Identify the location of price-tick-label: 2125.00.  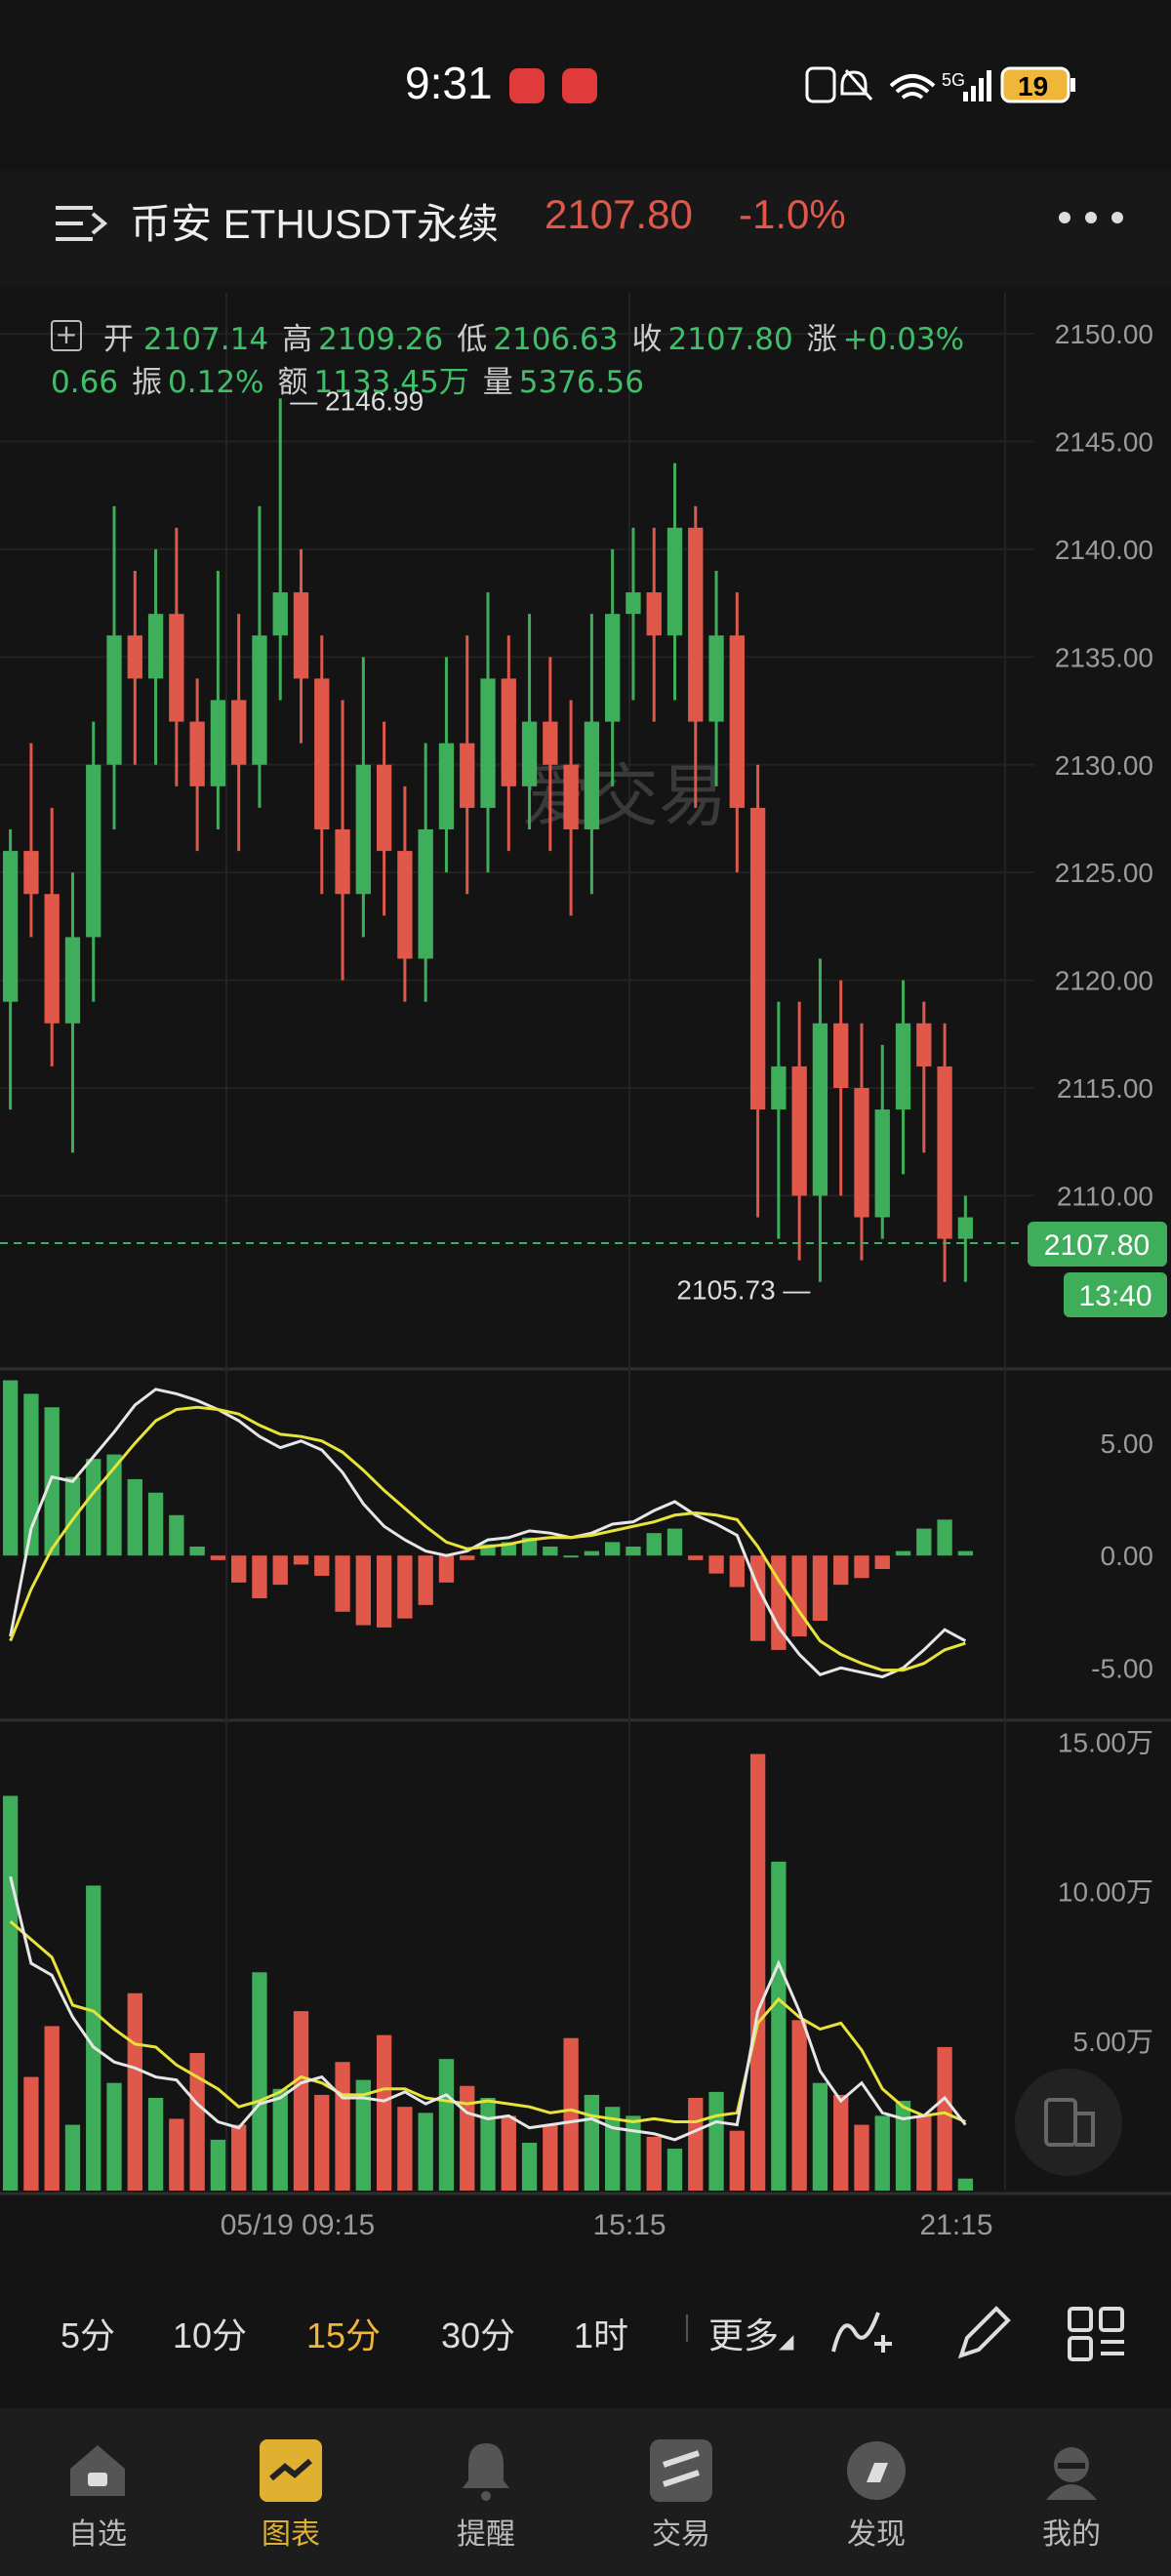
(1104, 873).